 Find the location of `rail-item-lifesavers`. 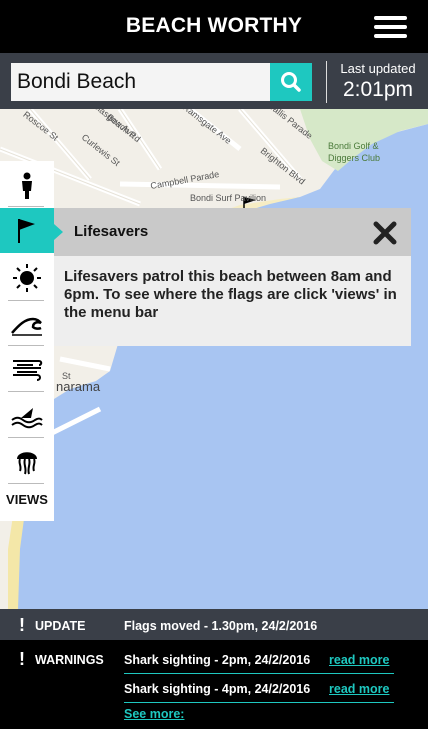

rail-item-lifesavers is located at coordinates (27, 230).